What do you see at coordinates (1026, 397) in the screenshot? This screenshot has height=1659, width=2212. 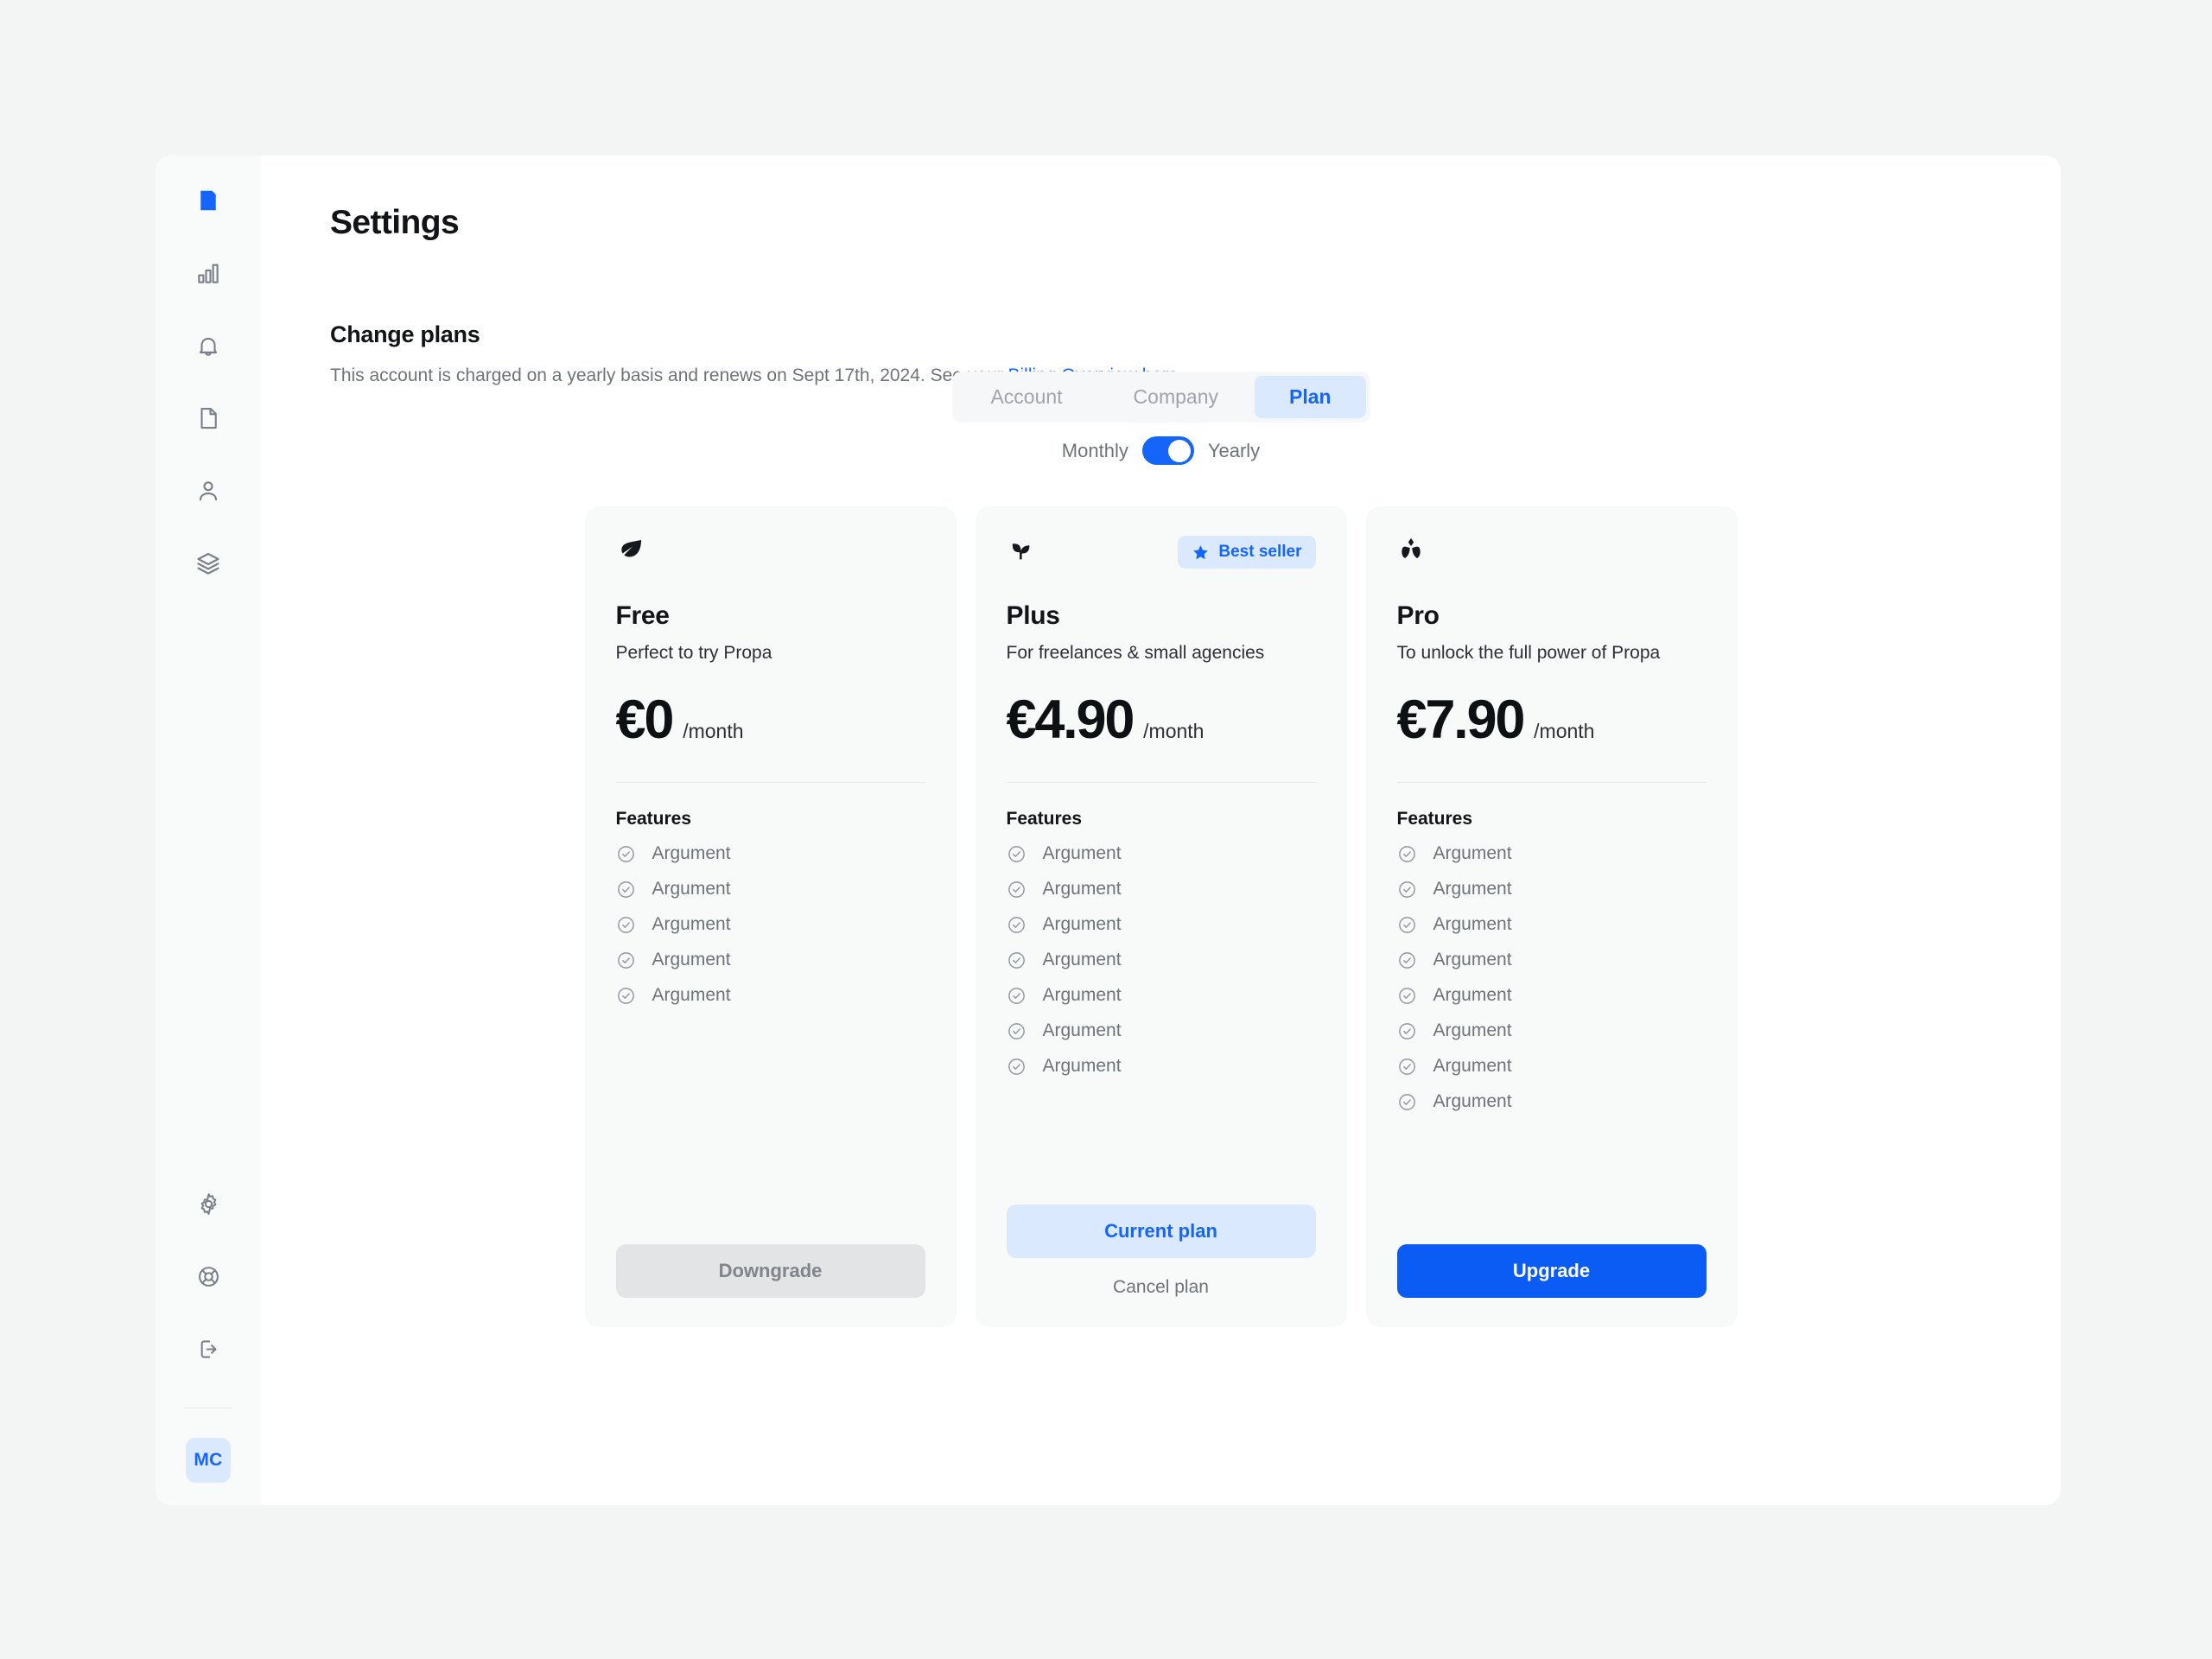 I see `tab-account: Account` at bounding box center [1026, 397].